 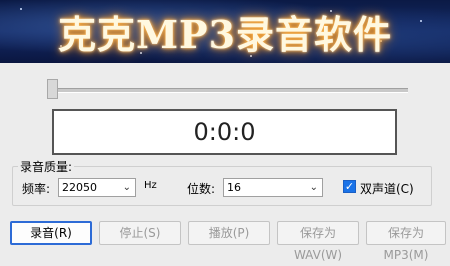 What do you see at coordinates (150, 185) in the screenshot?
I see `sample-rate-unit: Hz` at bounding box center [150, 185].